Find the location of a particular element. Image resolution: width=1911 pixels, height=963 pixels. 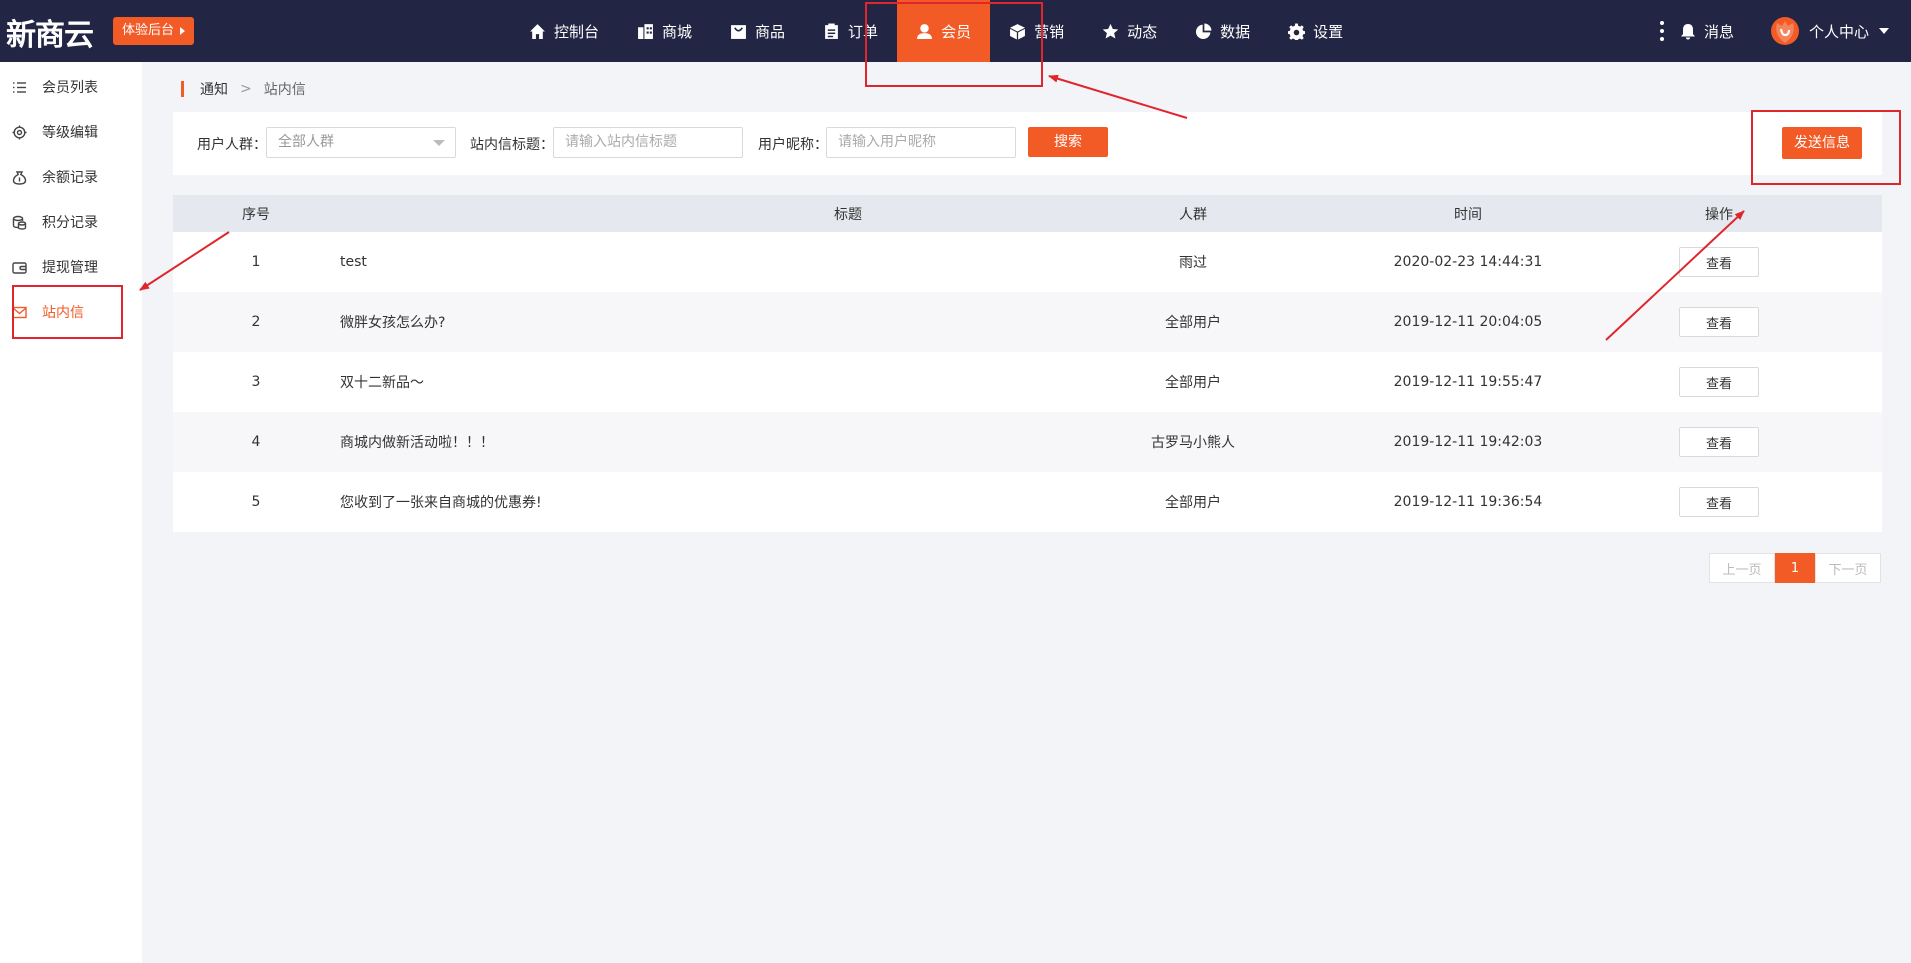

sidebar-item-label: 等级编辑 is located at coordinates (70, 133).